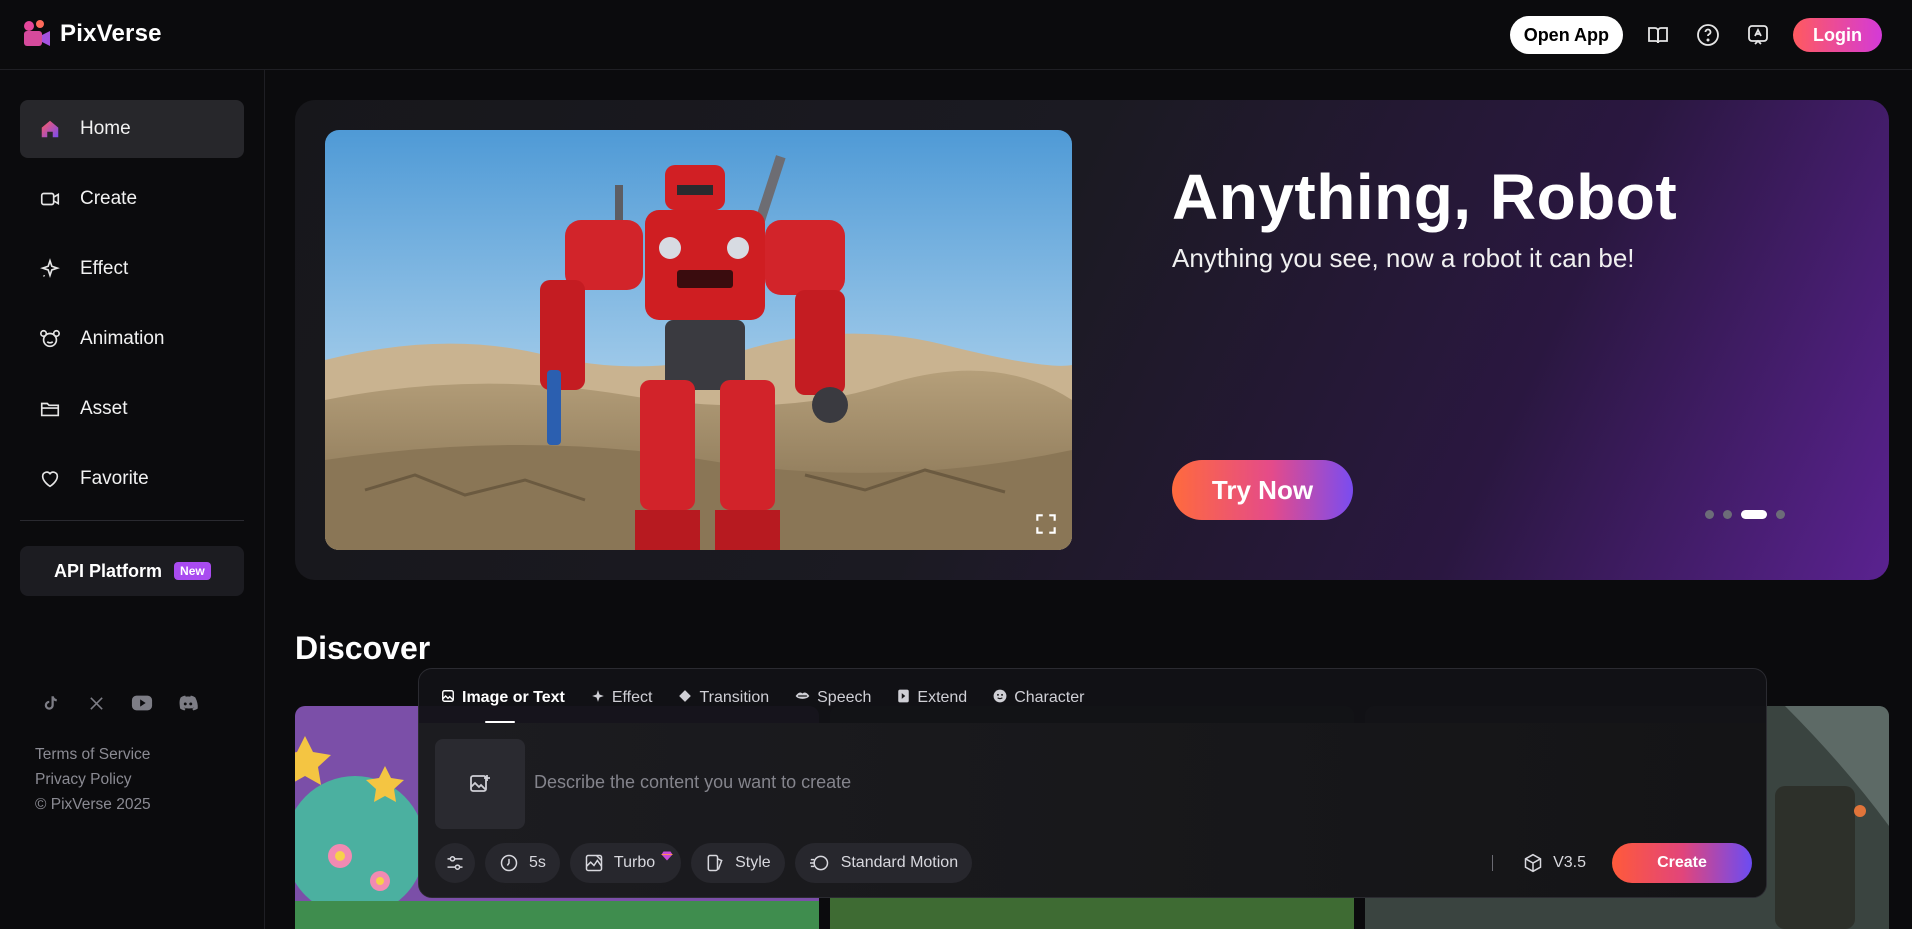  I want to click on api-platform-label: API Platform, so click(108, 570).